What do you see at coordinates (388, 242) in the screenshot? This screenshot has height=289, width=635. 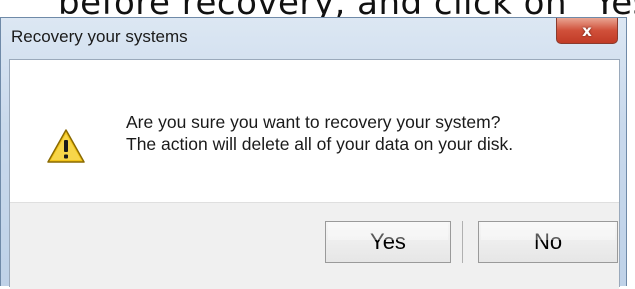 I see `yes-button: Yes` at bounding box center [388, 242].